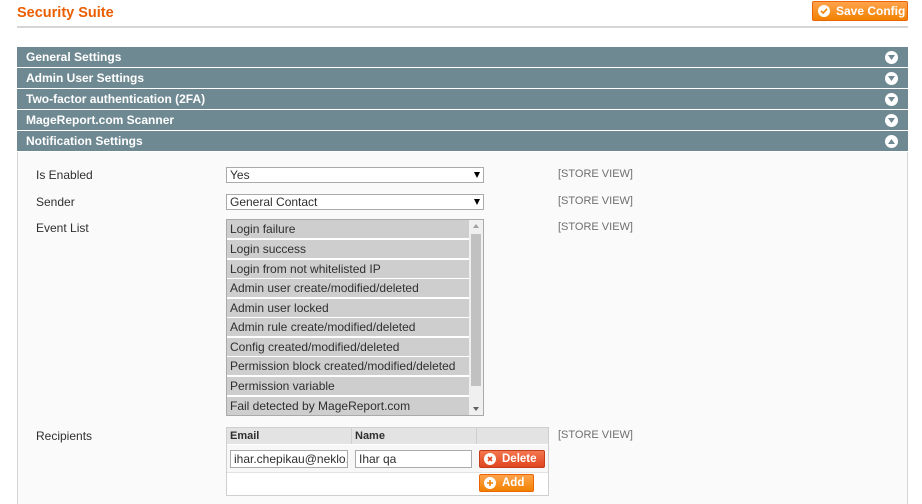 This screenshot has width=922, height=504. I want to click on section-label: Notification Settings, so click(84, 141).